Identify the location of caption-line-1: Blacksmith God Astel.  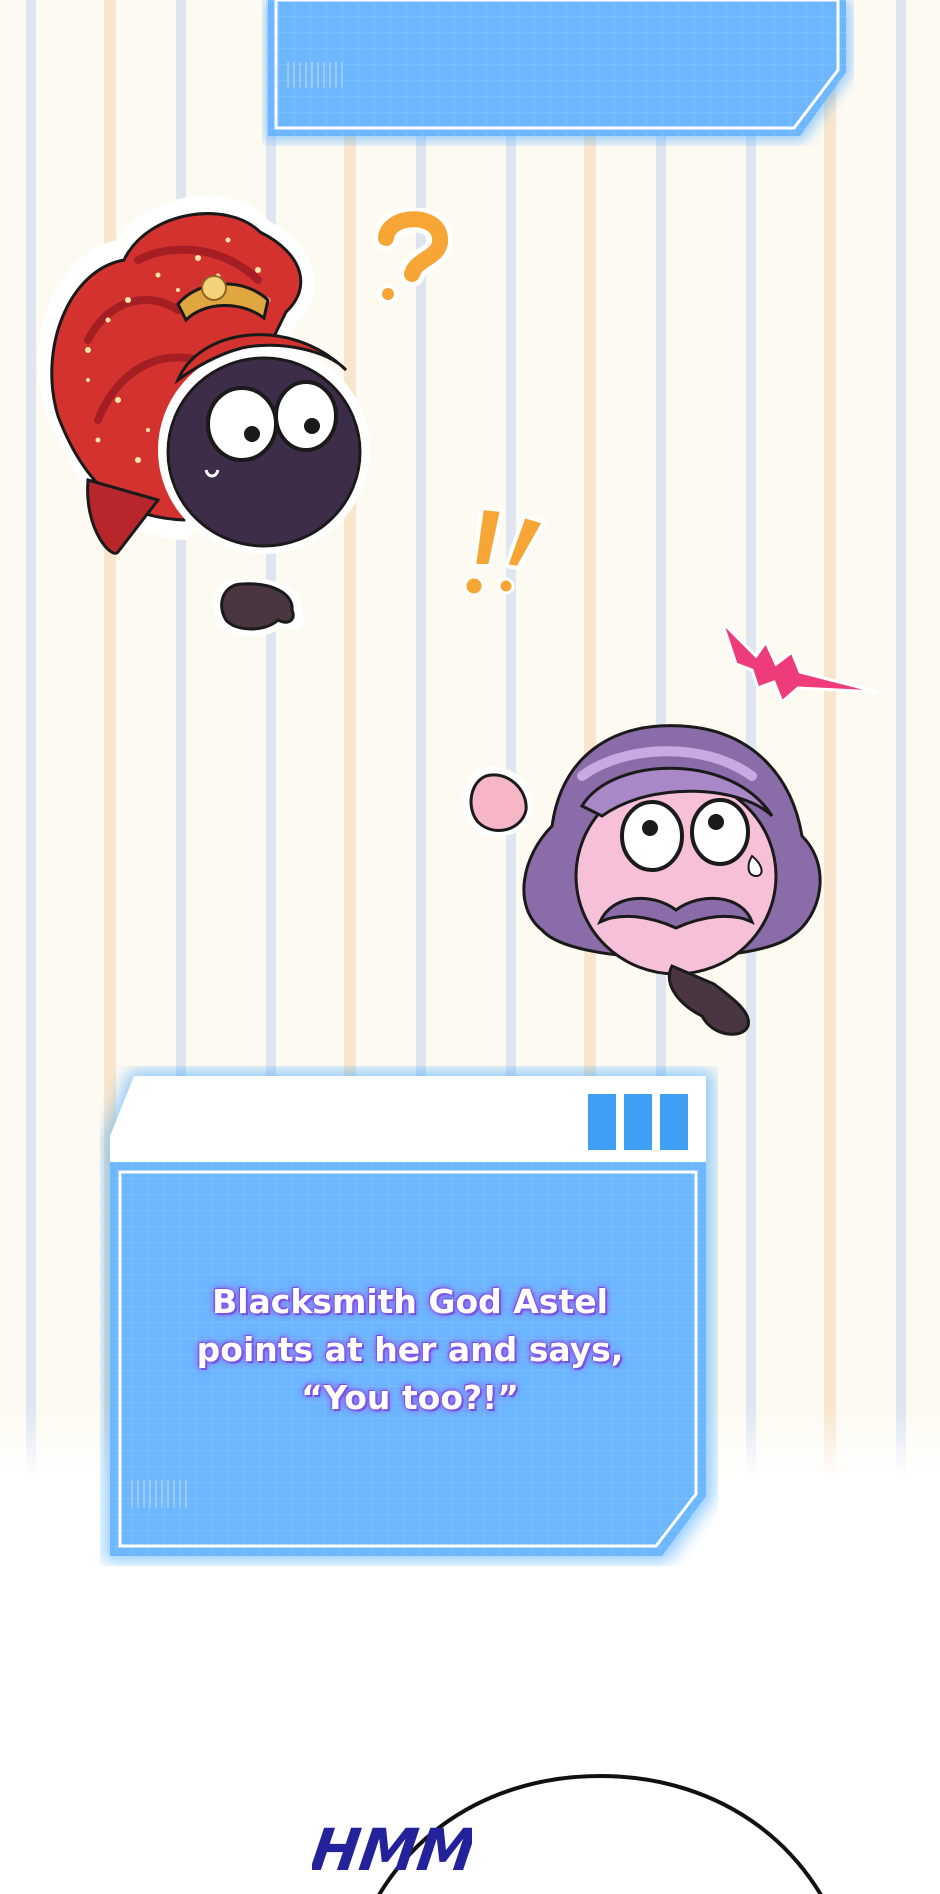
(410, 1301).